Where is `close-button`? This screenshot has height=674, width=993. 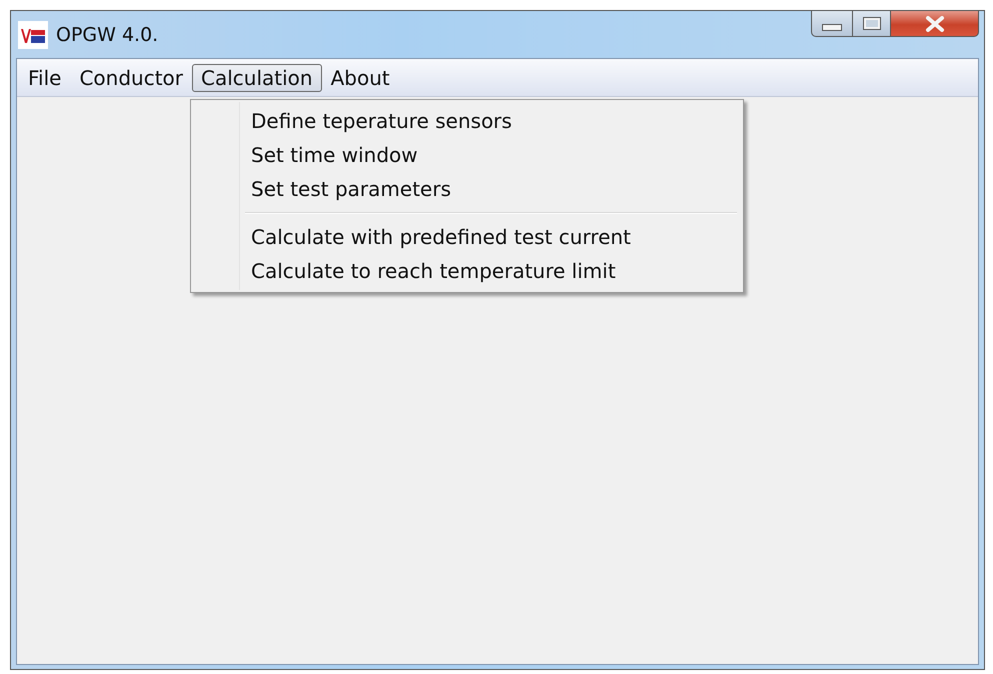 close-button is located at coordinates (935, 23).